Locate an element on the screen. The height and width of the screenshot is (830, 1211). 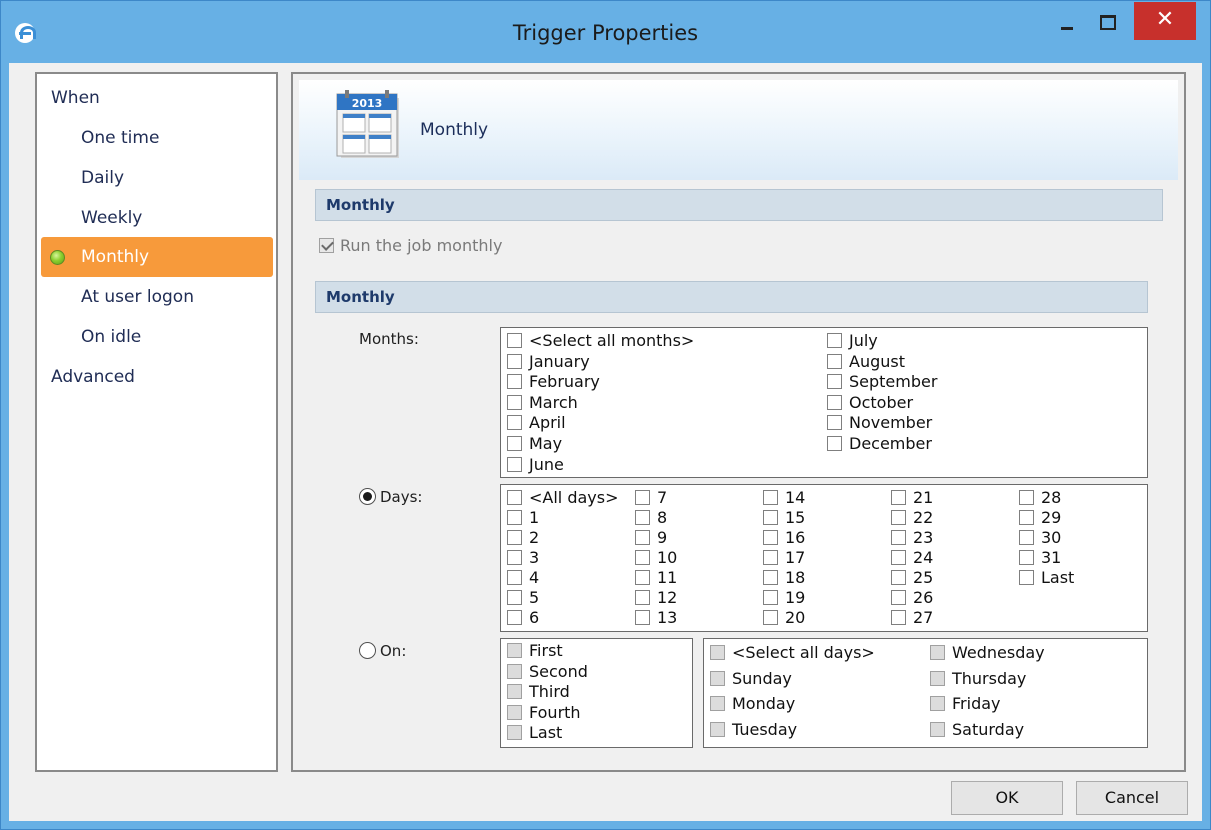
day-checkbox: 28 is located at coordinates (1040, 498).